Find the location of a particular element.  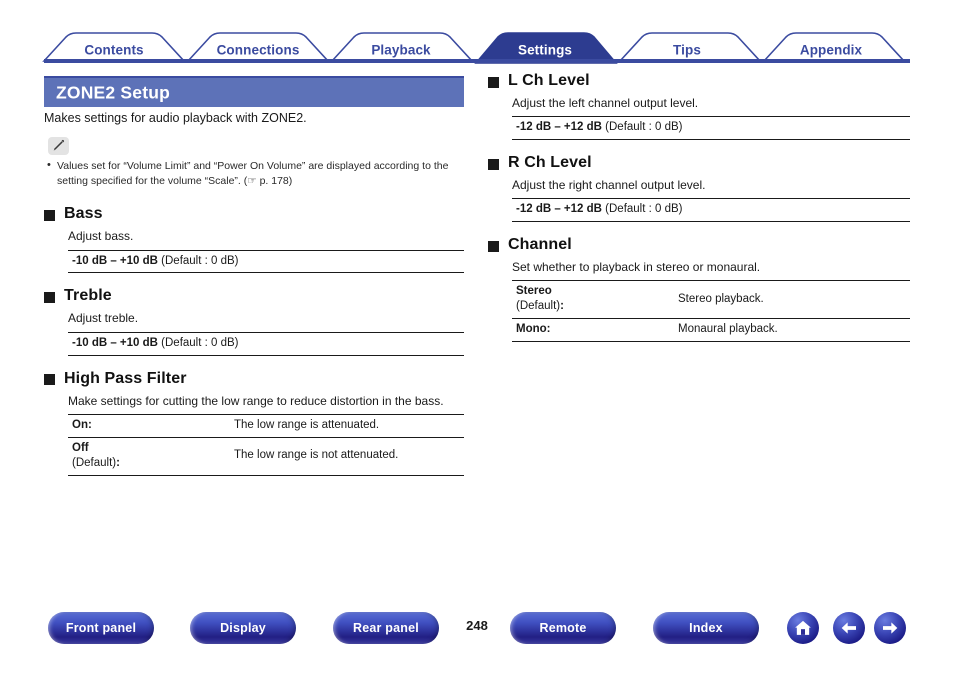

option-key: Mono: is located at coordinates (593, 330).